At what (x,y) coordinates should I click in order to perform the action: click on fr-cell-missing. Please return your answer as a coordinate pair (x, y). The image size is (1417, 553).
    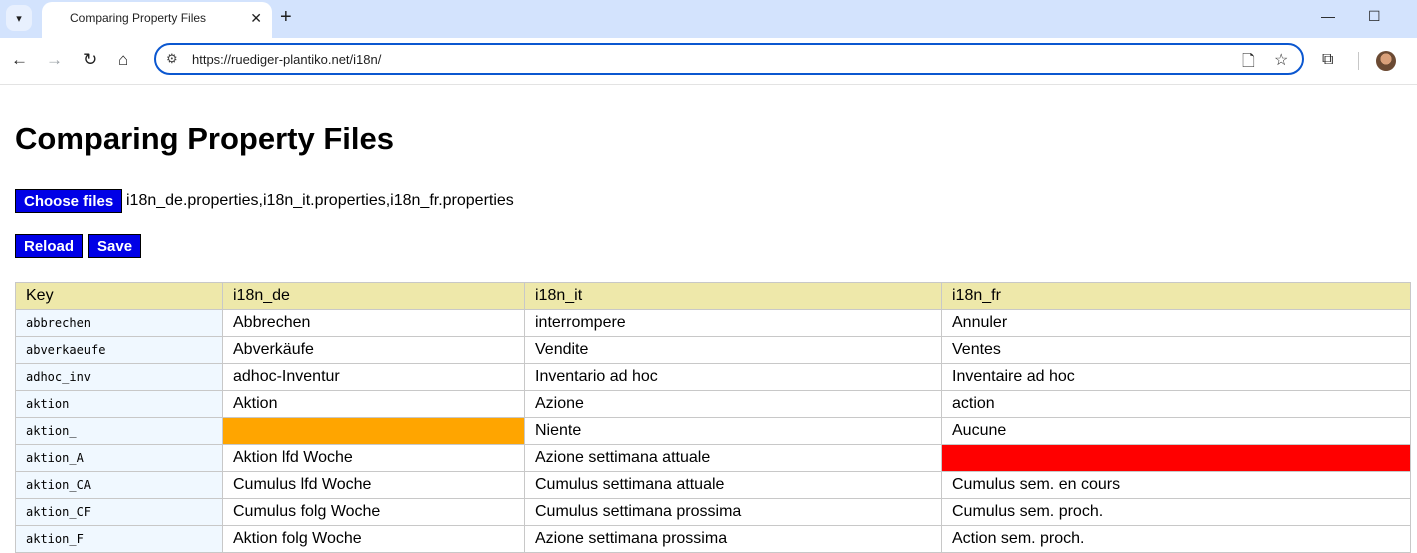
    Looking at the image, I should click on (1176, 458).